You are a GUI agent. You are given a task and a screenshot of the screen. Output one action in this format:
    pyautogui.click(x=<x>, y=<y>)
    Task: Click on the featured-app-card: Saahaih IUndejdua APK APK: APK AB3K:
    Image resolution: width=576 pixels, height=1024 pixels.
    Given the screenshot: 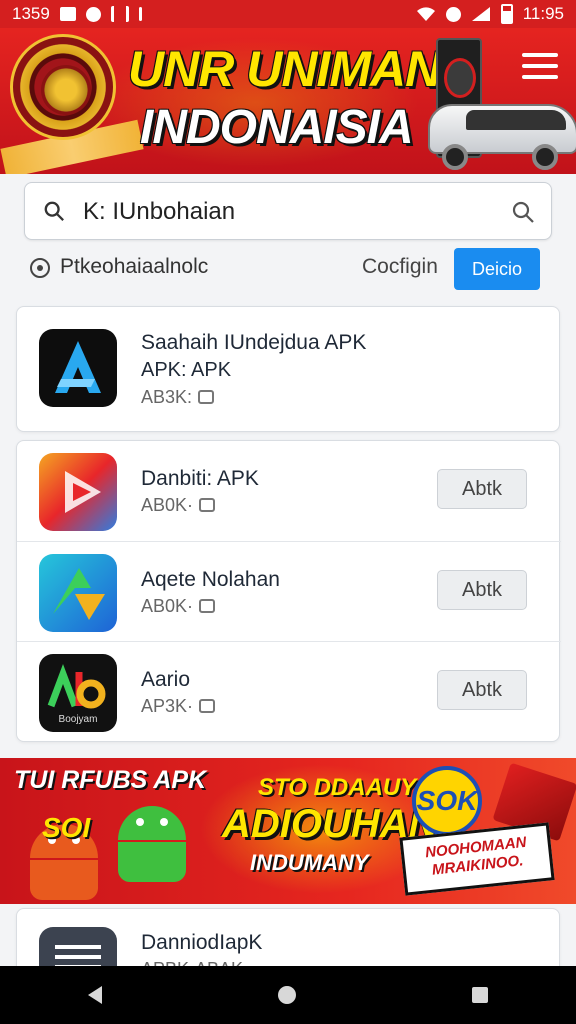 What is the action you would take?
    pyautogui.click(x=288, y=369)
    